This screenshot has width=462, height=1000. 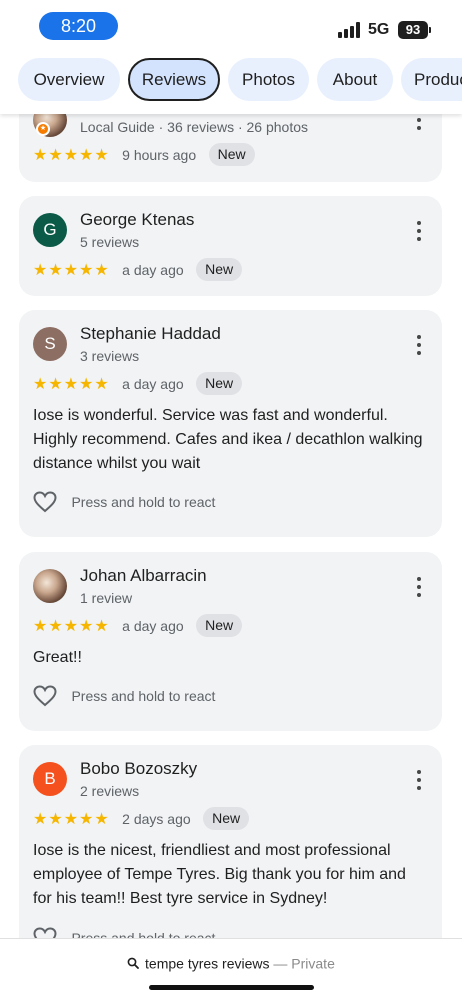 I want to click on review-time: 9 hours ago, so click(x=159, y=154).